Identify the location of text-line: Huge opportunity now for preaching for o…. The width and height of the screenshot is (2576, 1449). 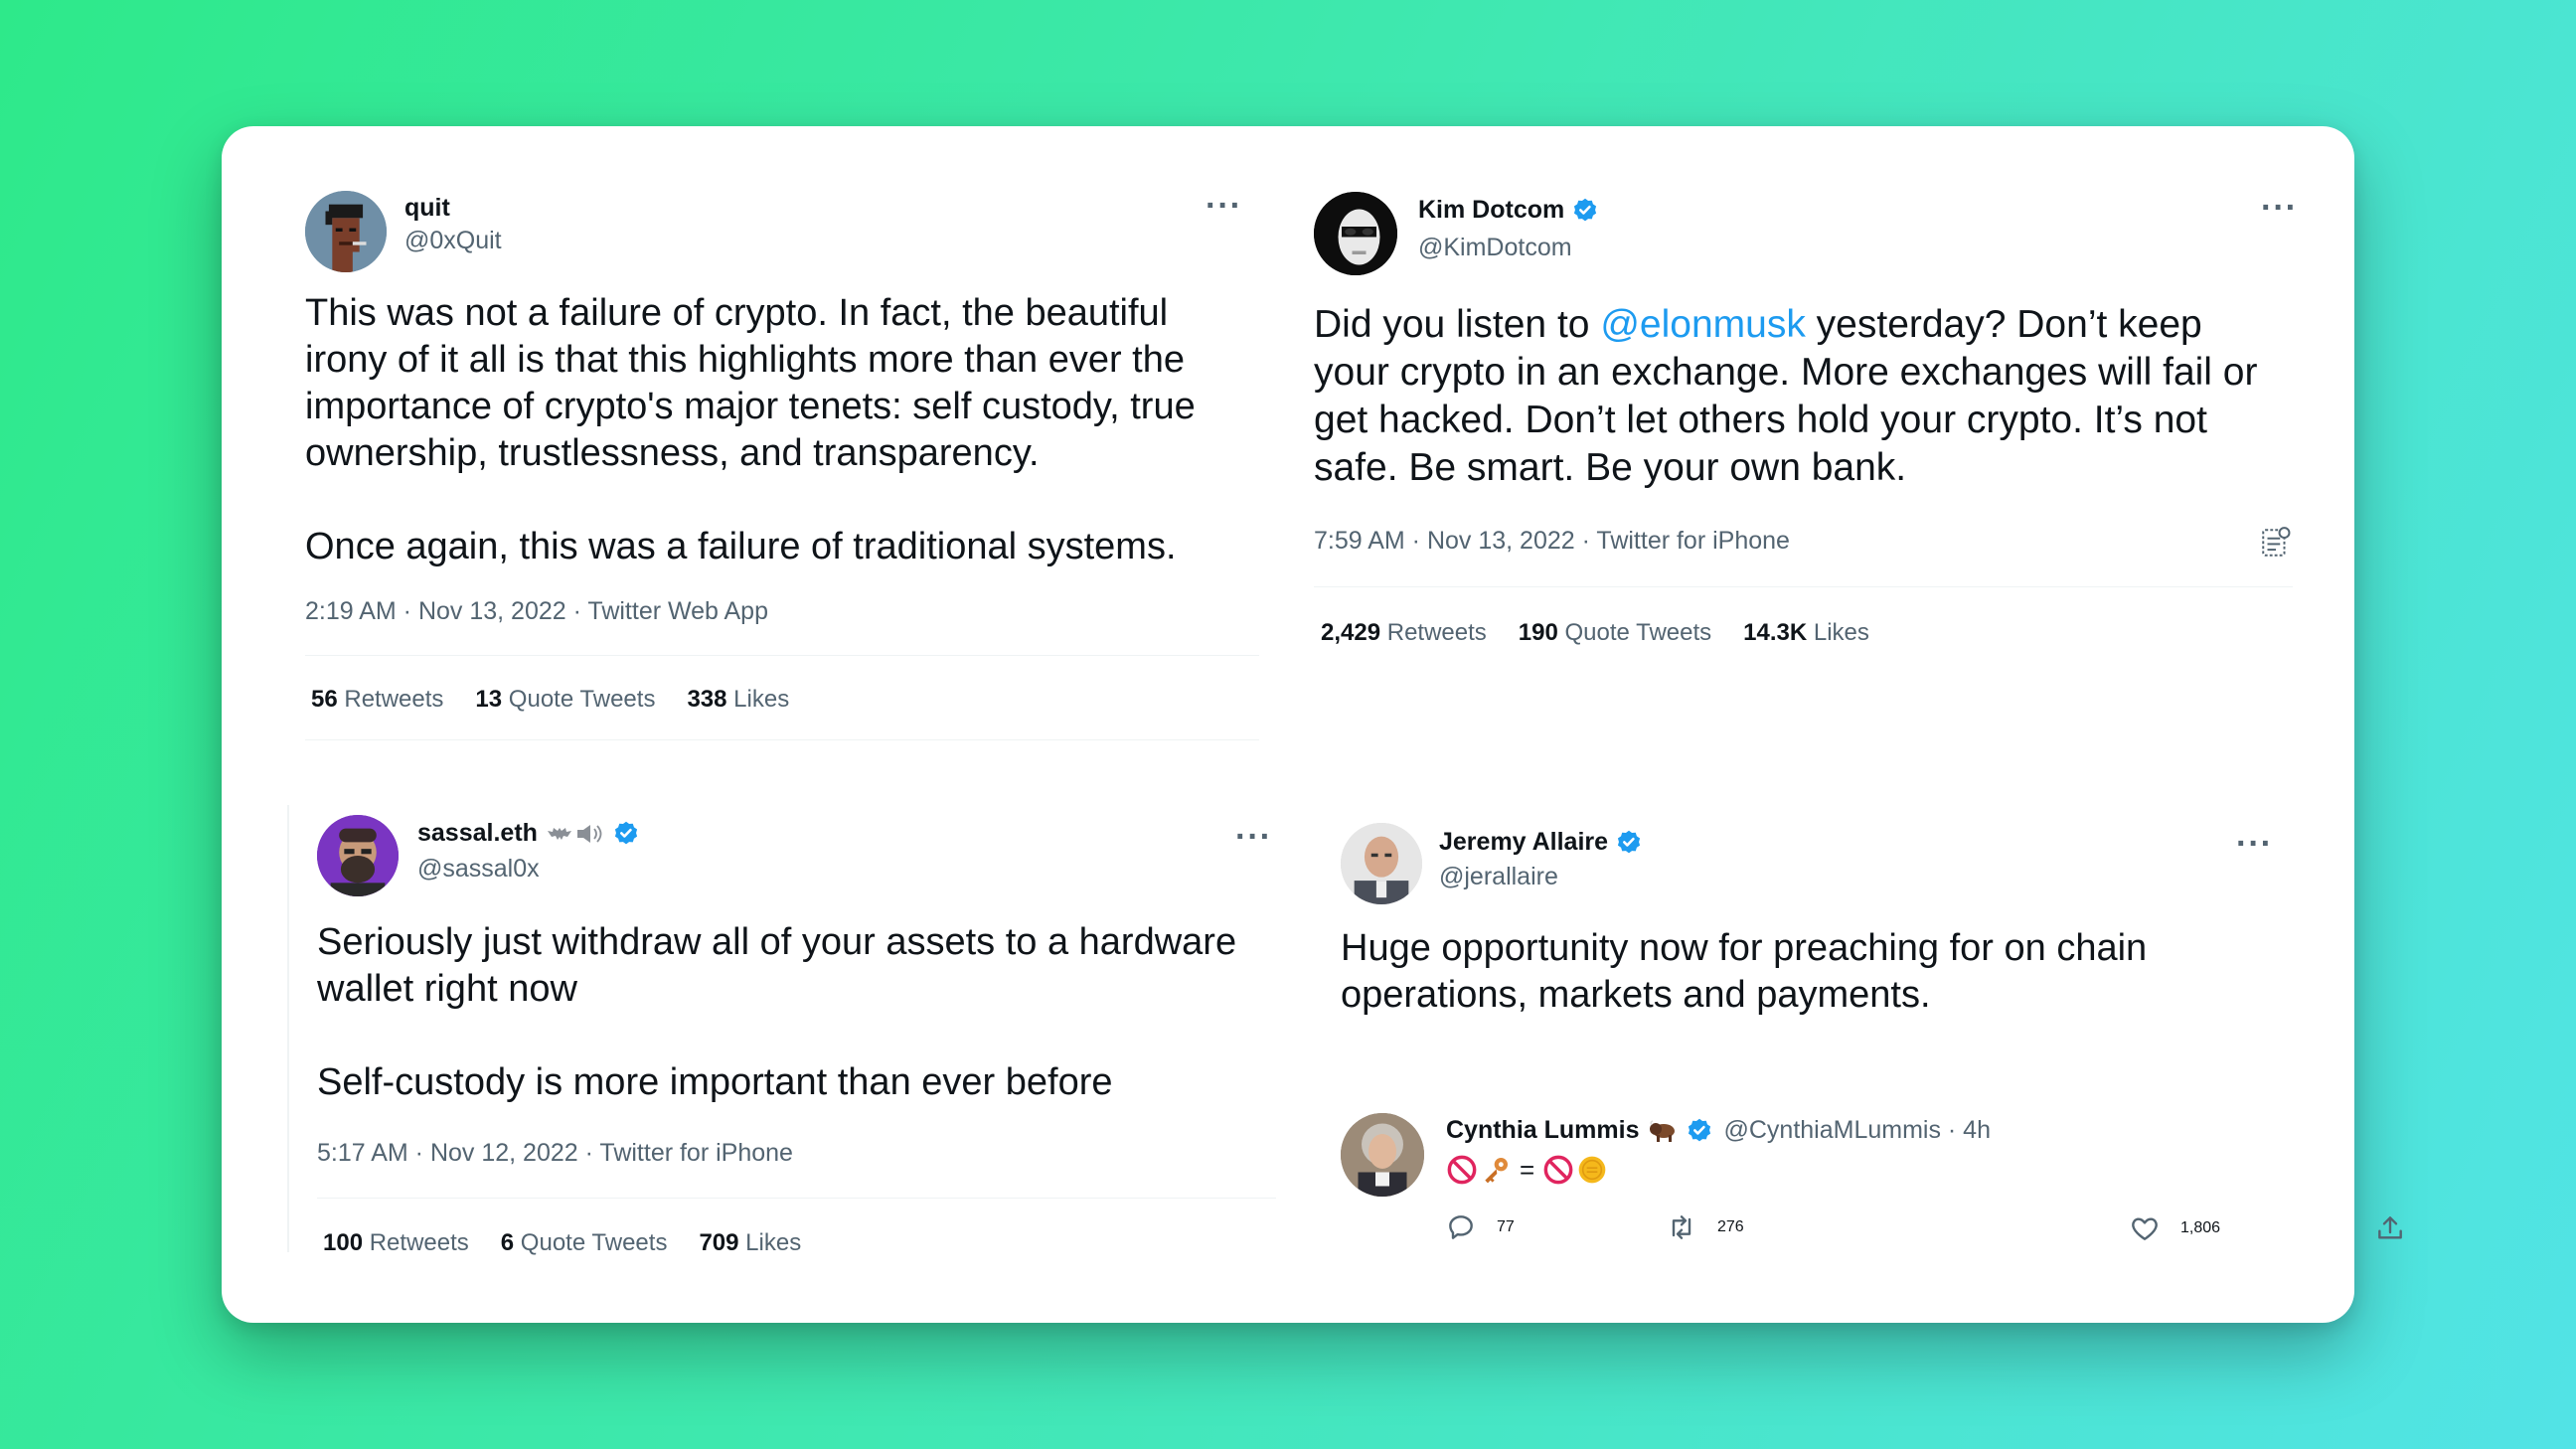
(1744, 948).